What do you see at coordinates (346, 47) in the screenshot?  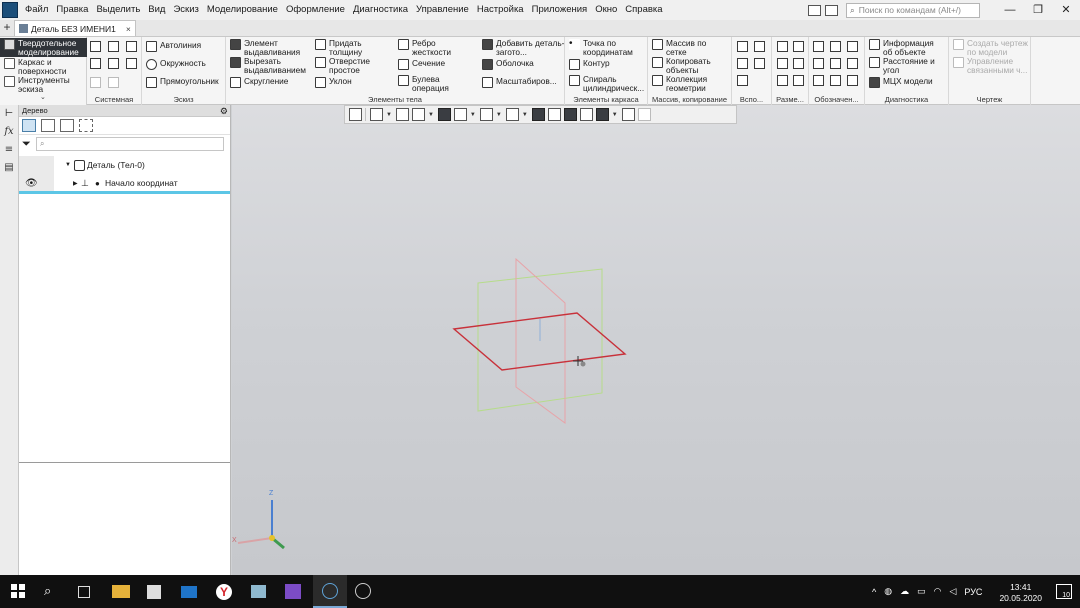 I see `thicken-button: Придать толщину` at bounding box center [346, 47].